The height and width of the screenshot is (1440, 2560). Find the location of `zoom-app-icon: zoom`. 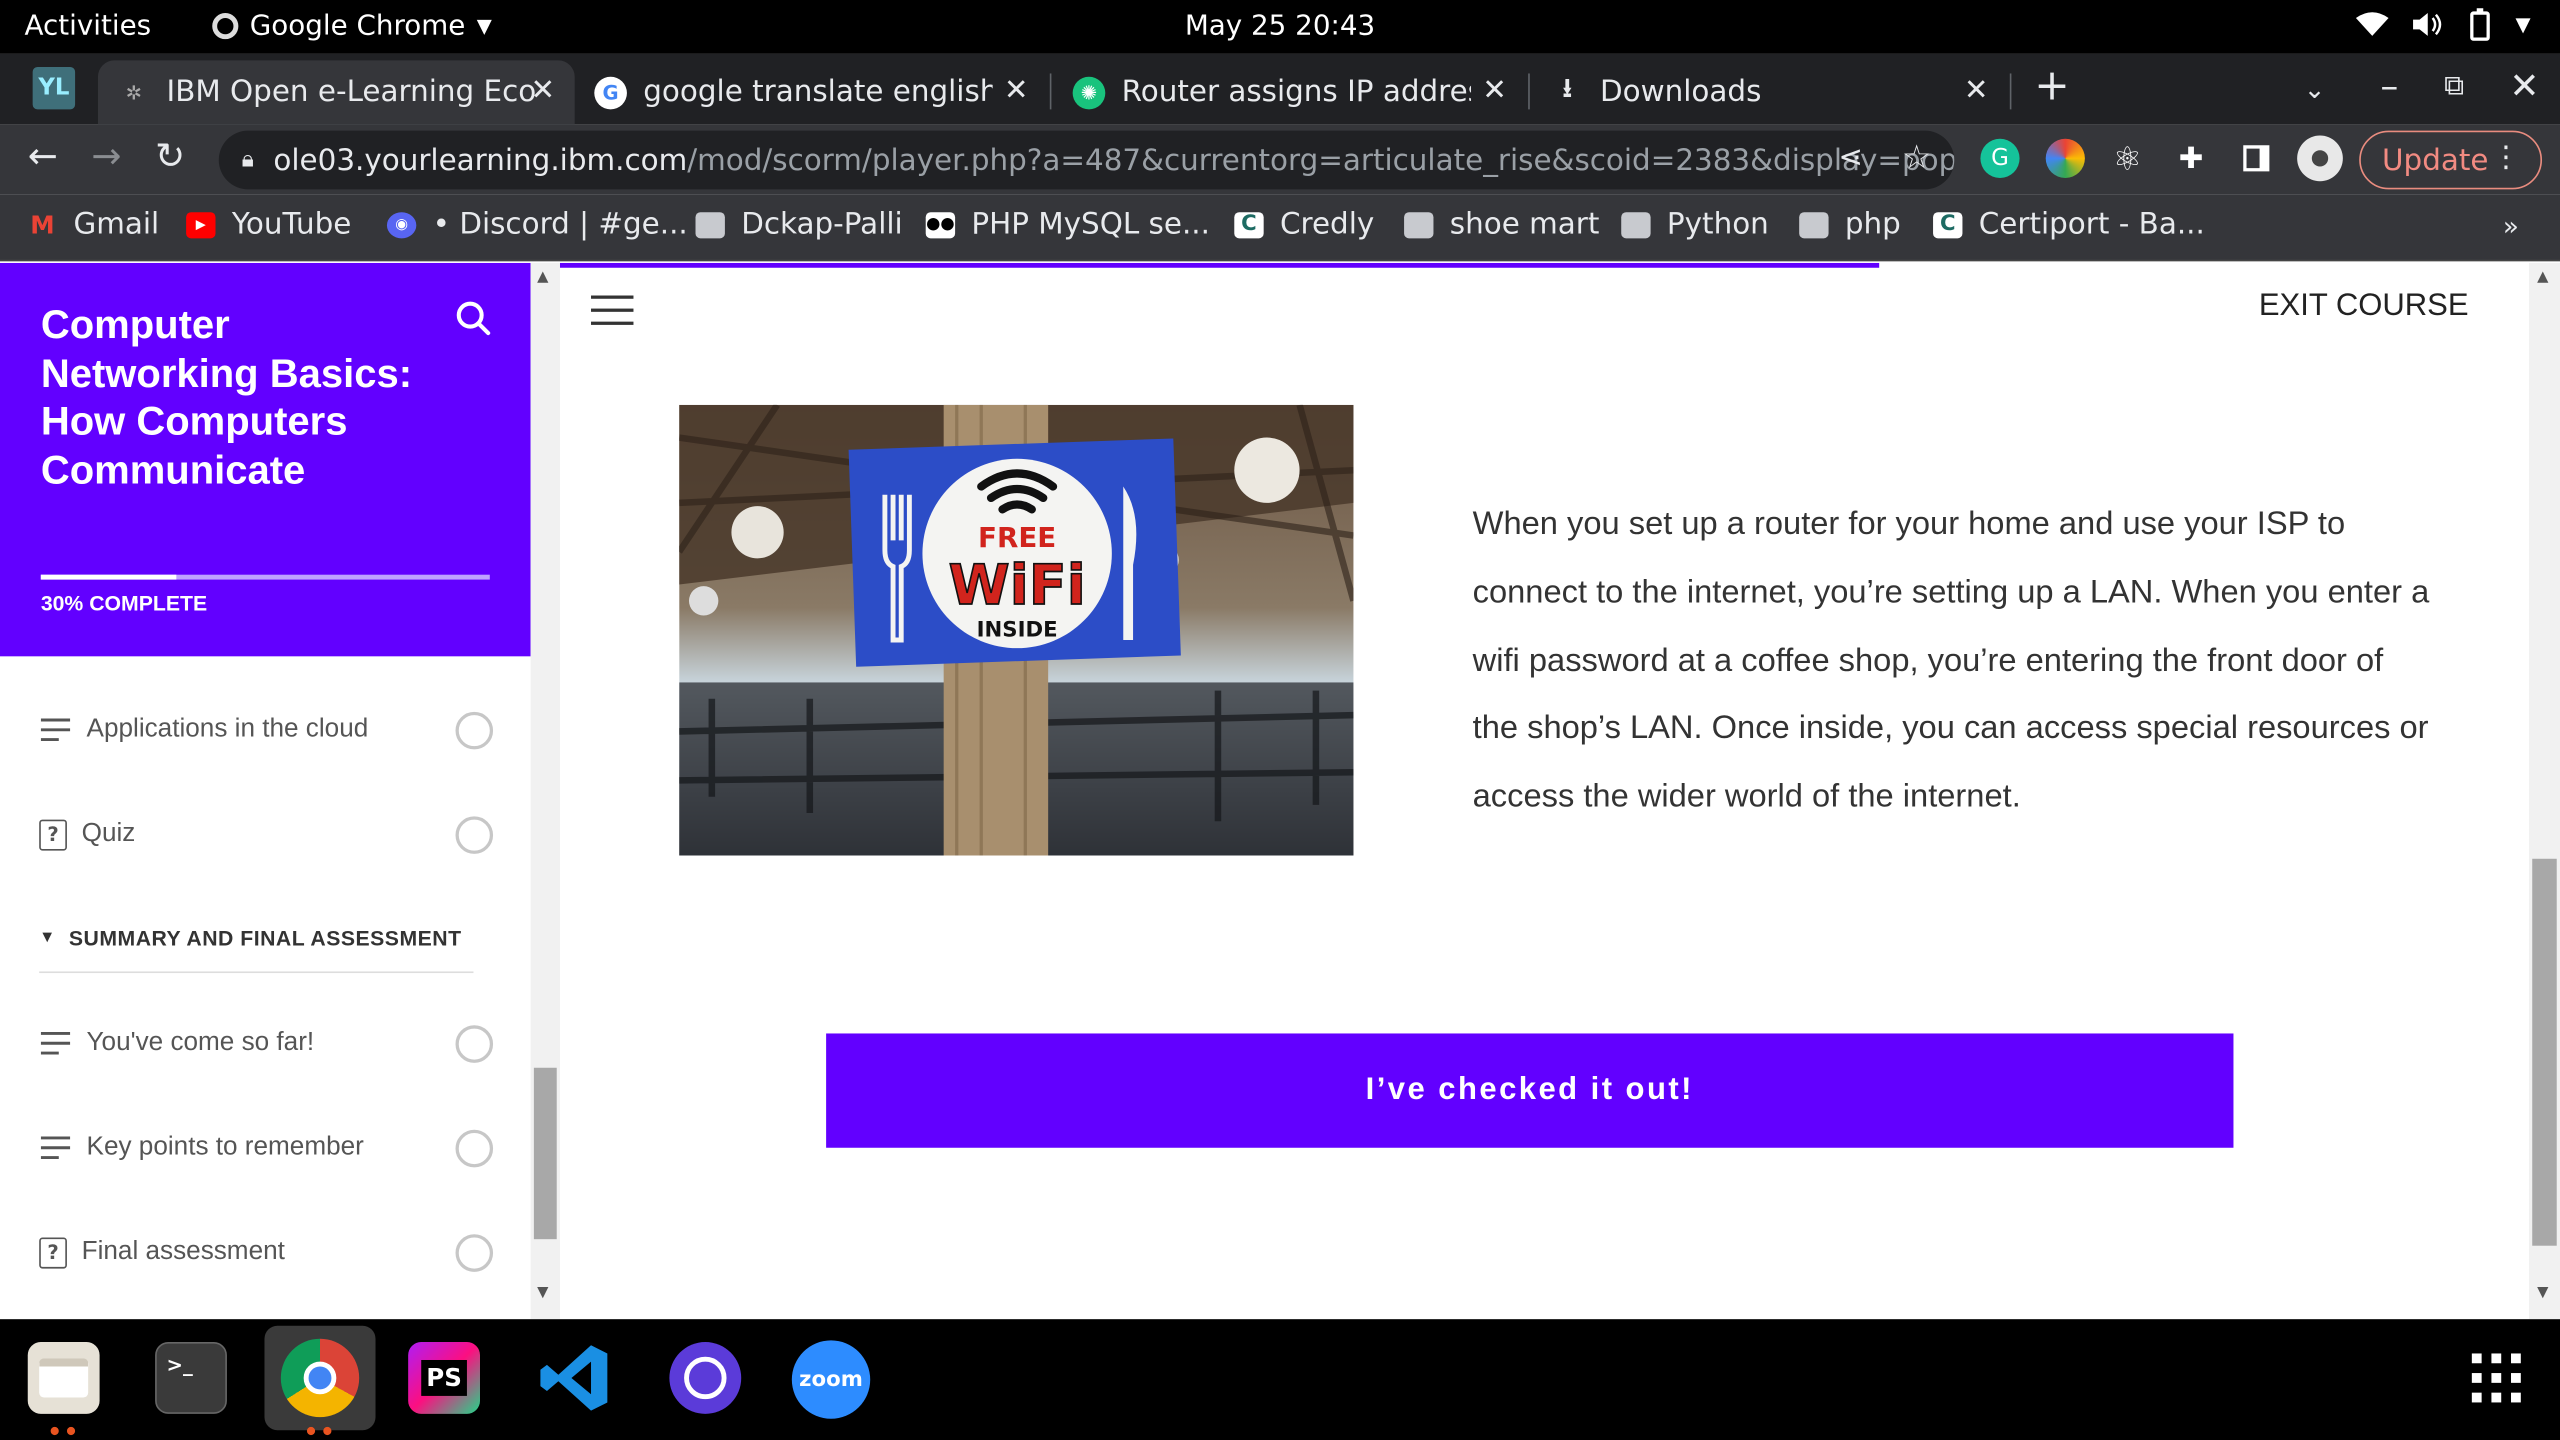

zoom-app-icon: zoom is located at coordinates (831, 1379).